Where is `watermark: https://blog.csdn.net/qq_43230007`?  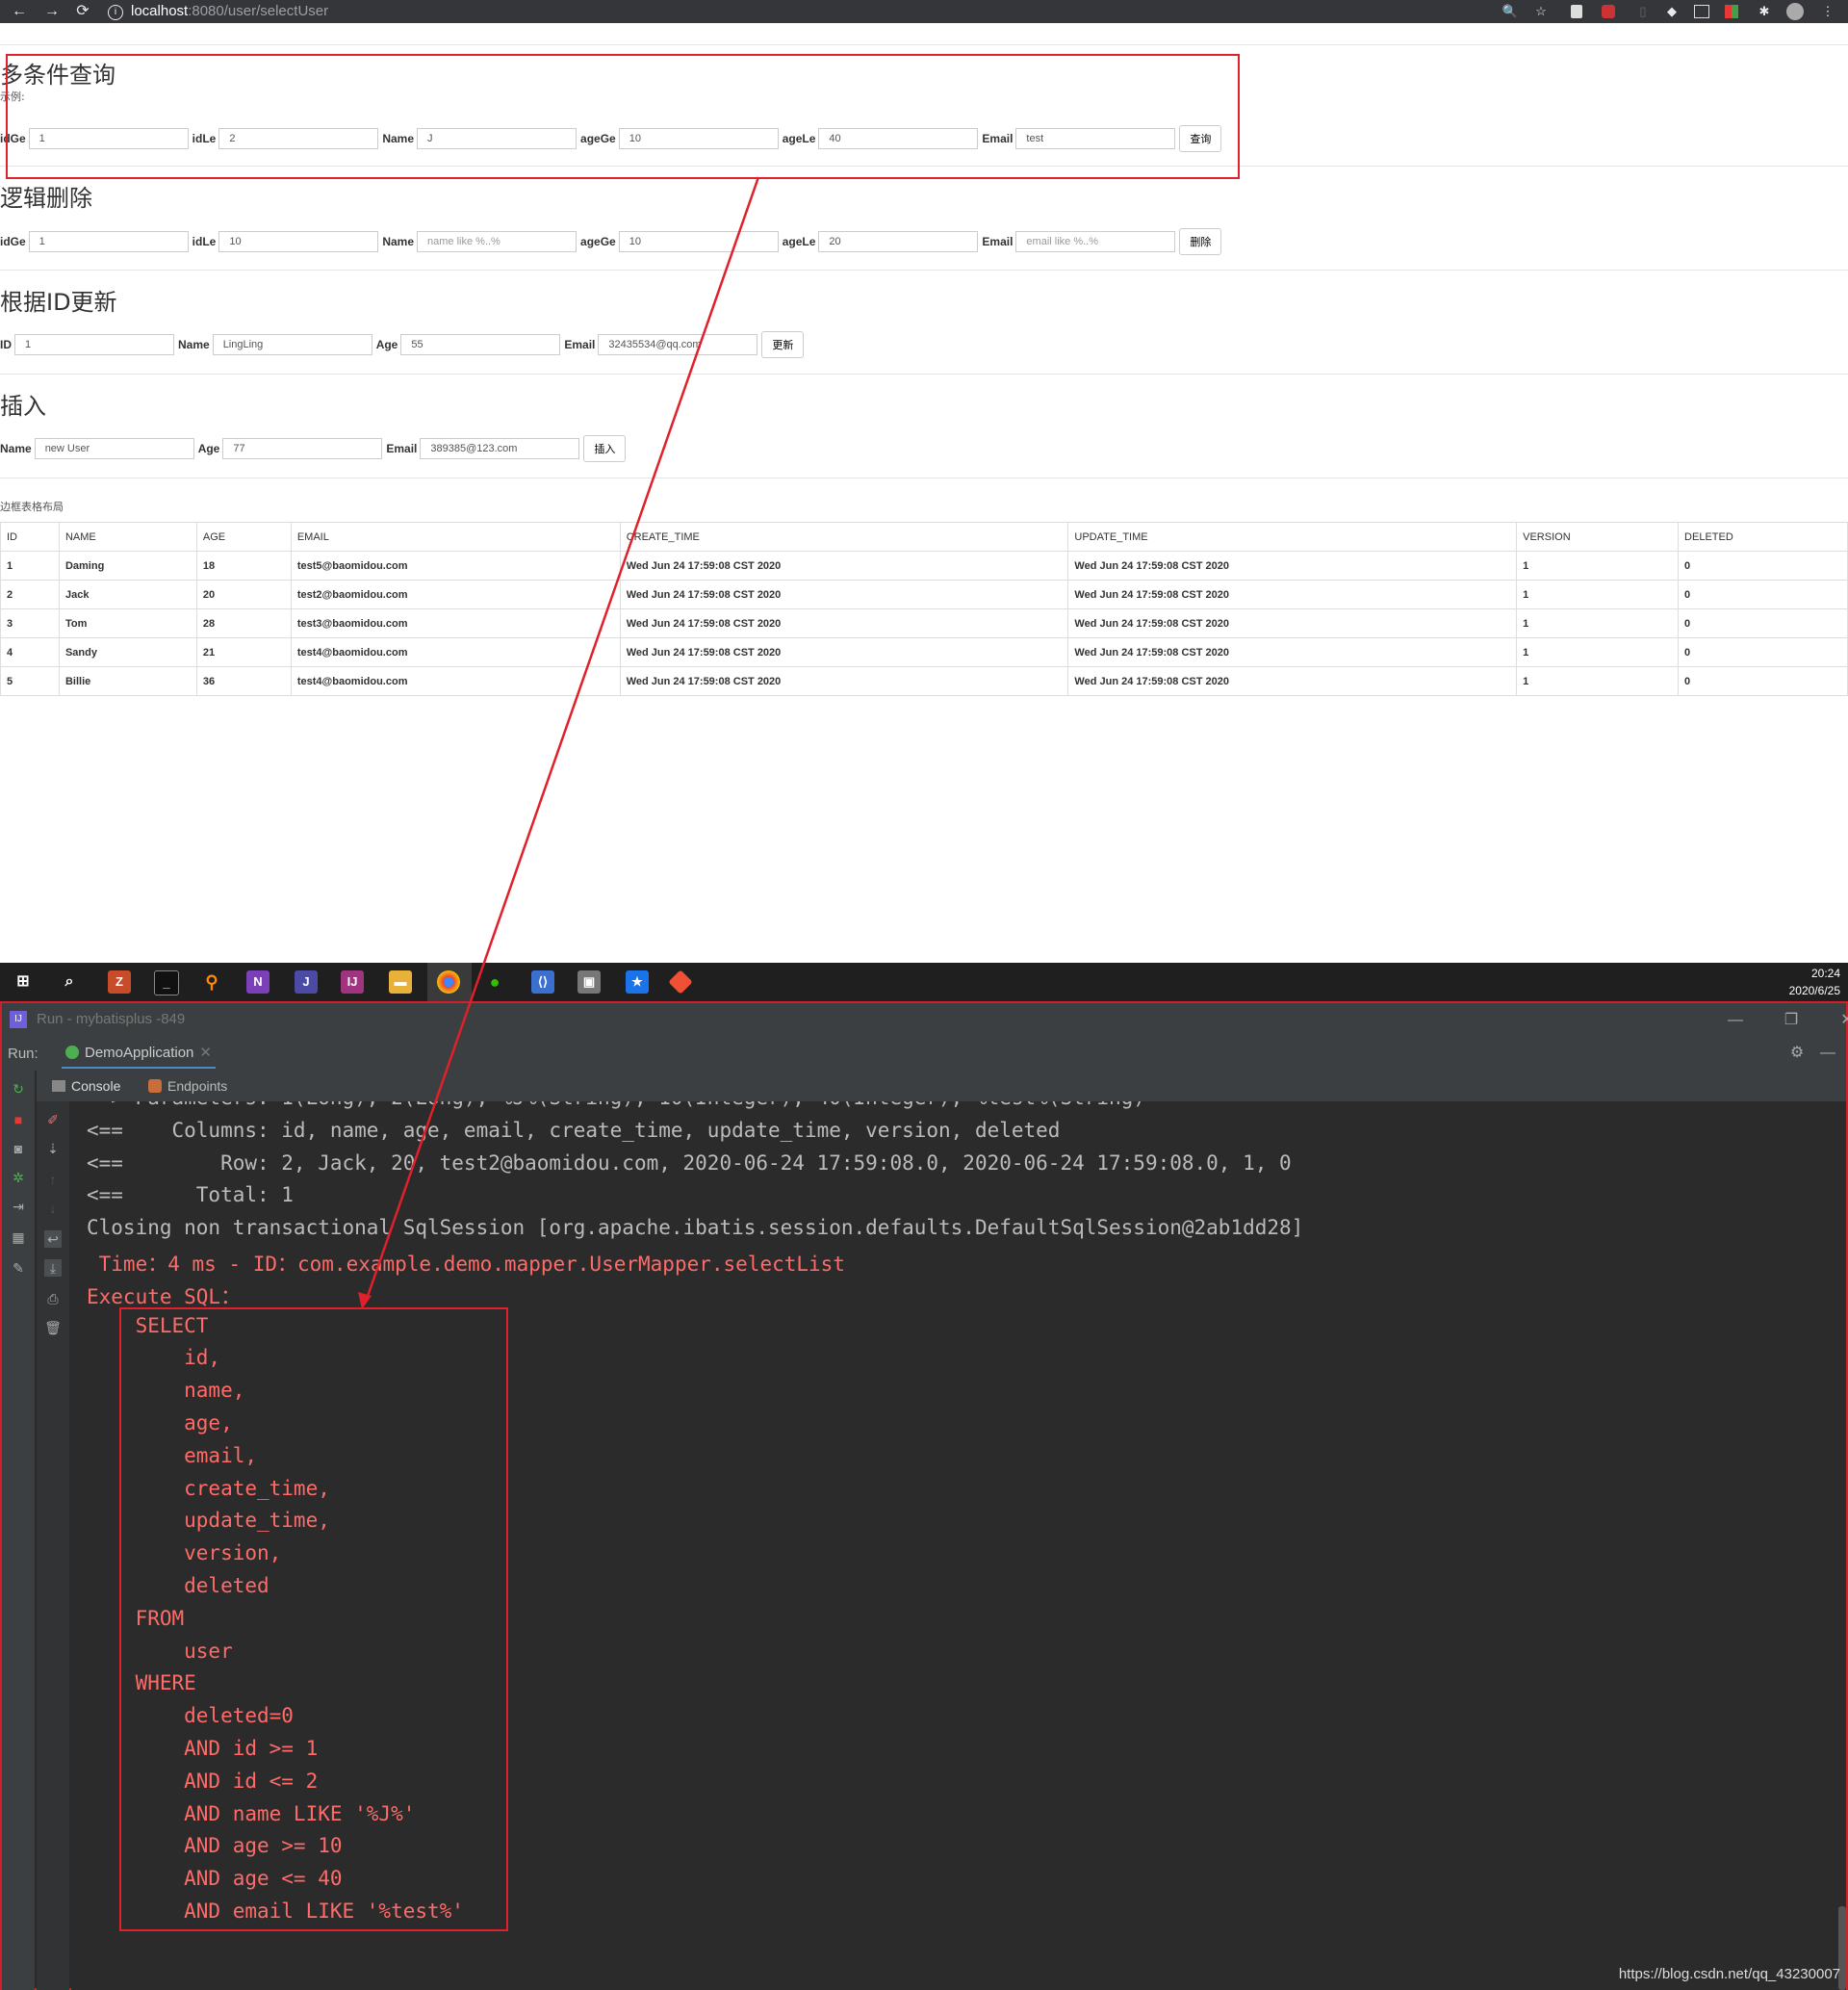
watermark: https://blog.csdn.net/qq_43230007 is located at coordinates (1729, 1974).